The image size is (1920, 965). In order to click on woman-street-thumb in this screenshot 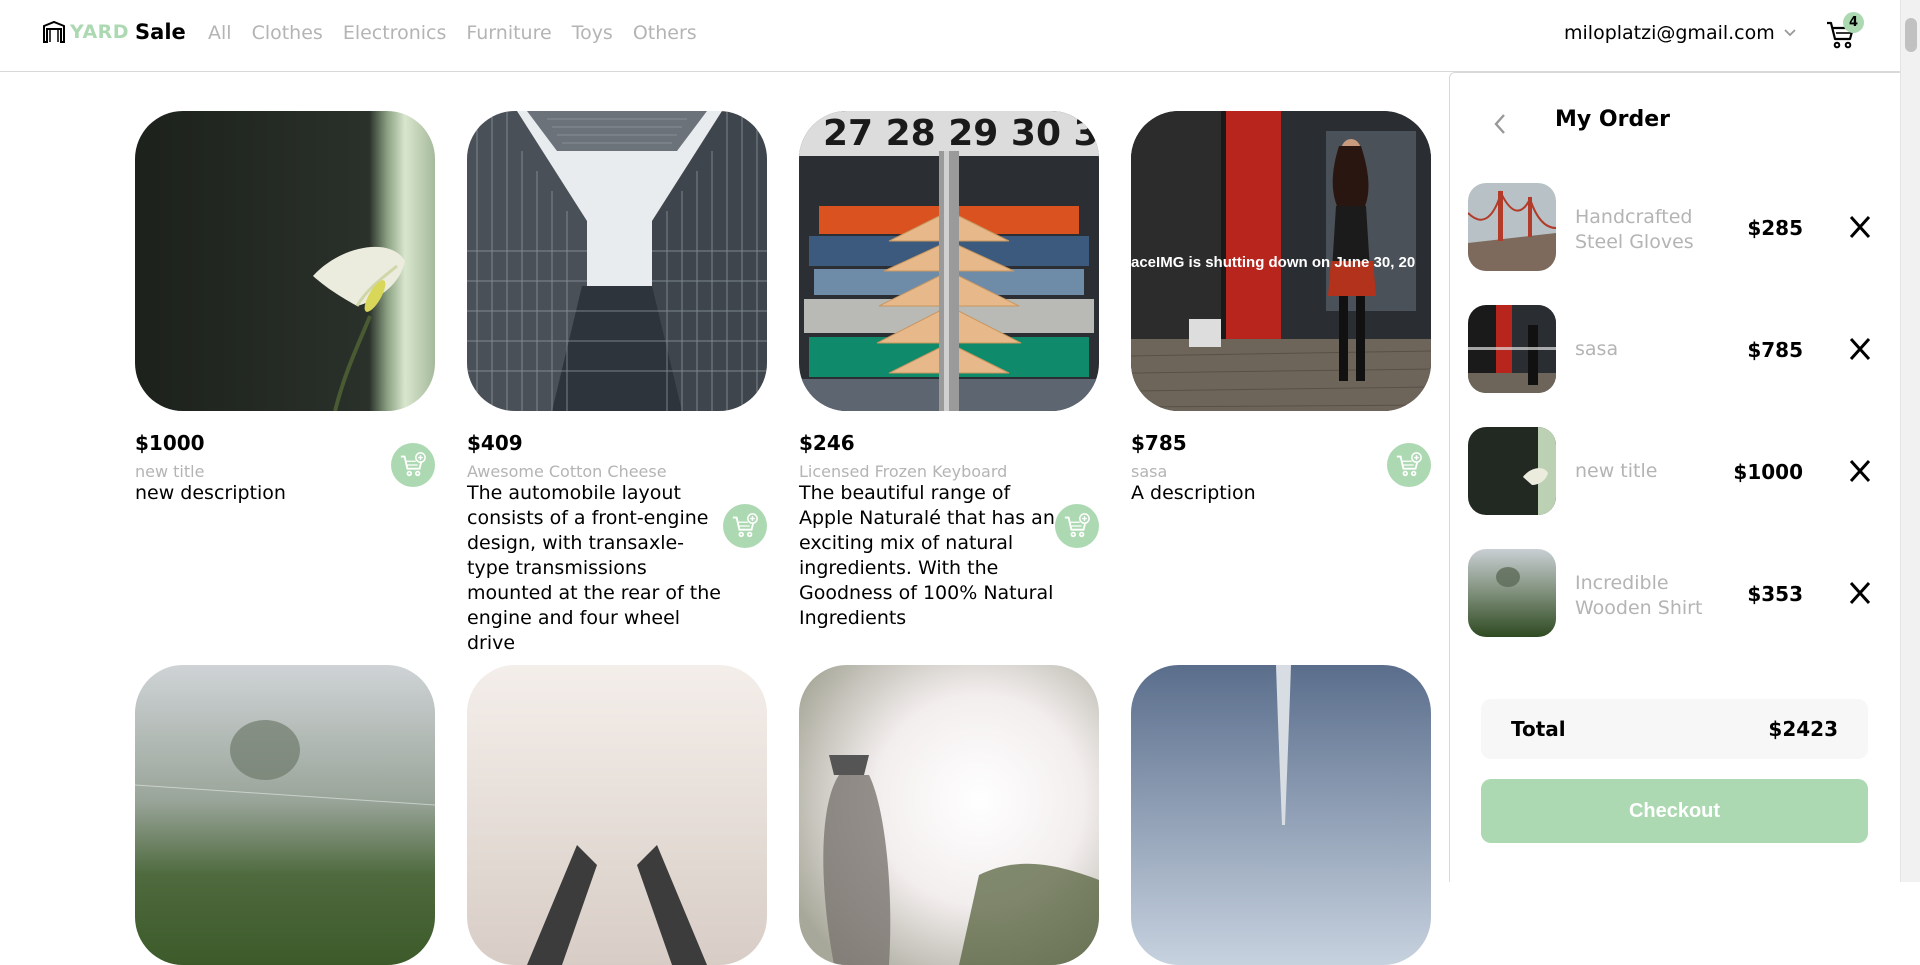, I will do `click(1512, 349)`.